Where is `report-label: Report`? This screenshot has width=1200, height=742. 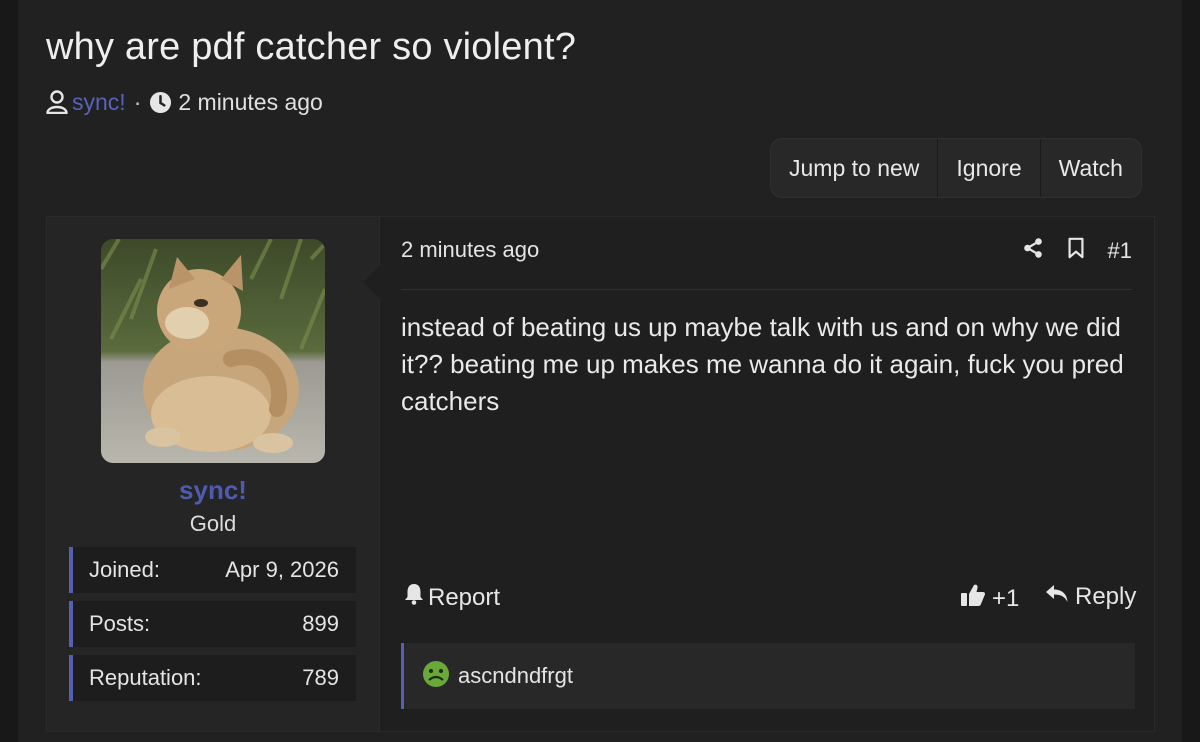
report-label: Report is located at coordinates (464, 597).